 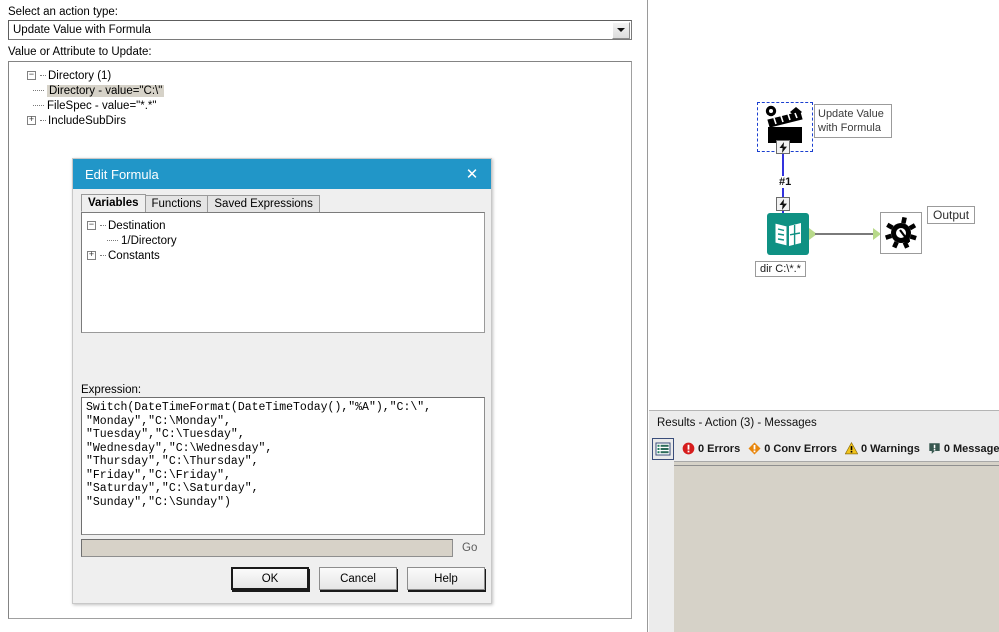 What do you see at coordinates (800, 448) in the screenshot?
I see `status-conv-errors-label: 0 Conv Errors` at bounding box center [800, 448].